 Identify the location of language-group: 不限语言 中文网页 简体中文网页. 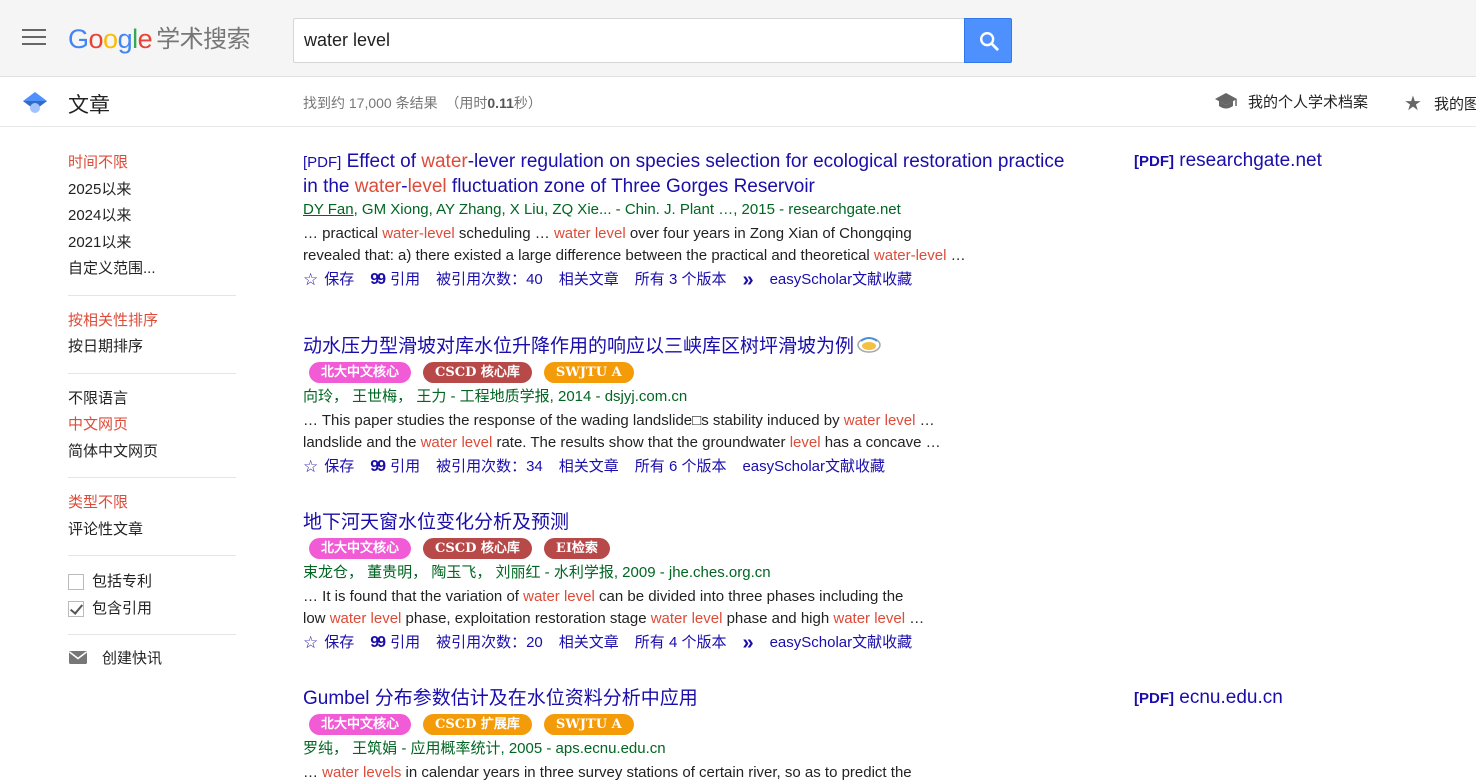
(152, 432).